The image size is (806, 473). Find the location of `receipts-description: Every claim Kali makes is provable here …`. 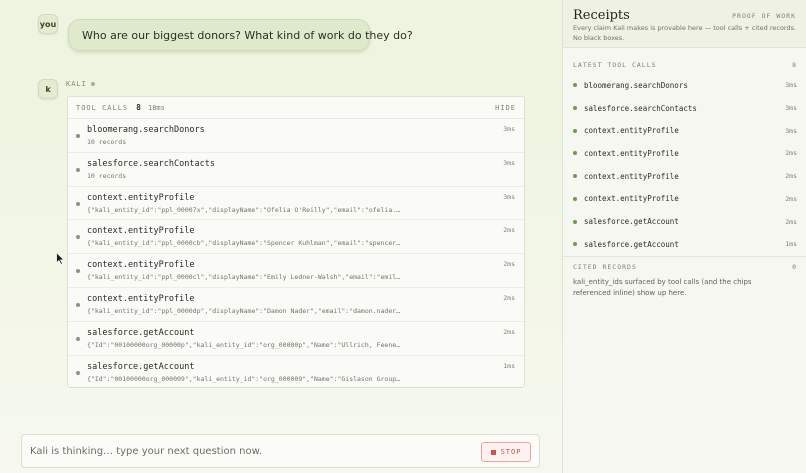

receipts-description: Every claim Kali makes is provable here … is located at coordinates (685, 33).